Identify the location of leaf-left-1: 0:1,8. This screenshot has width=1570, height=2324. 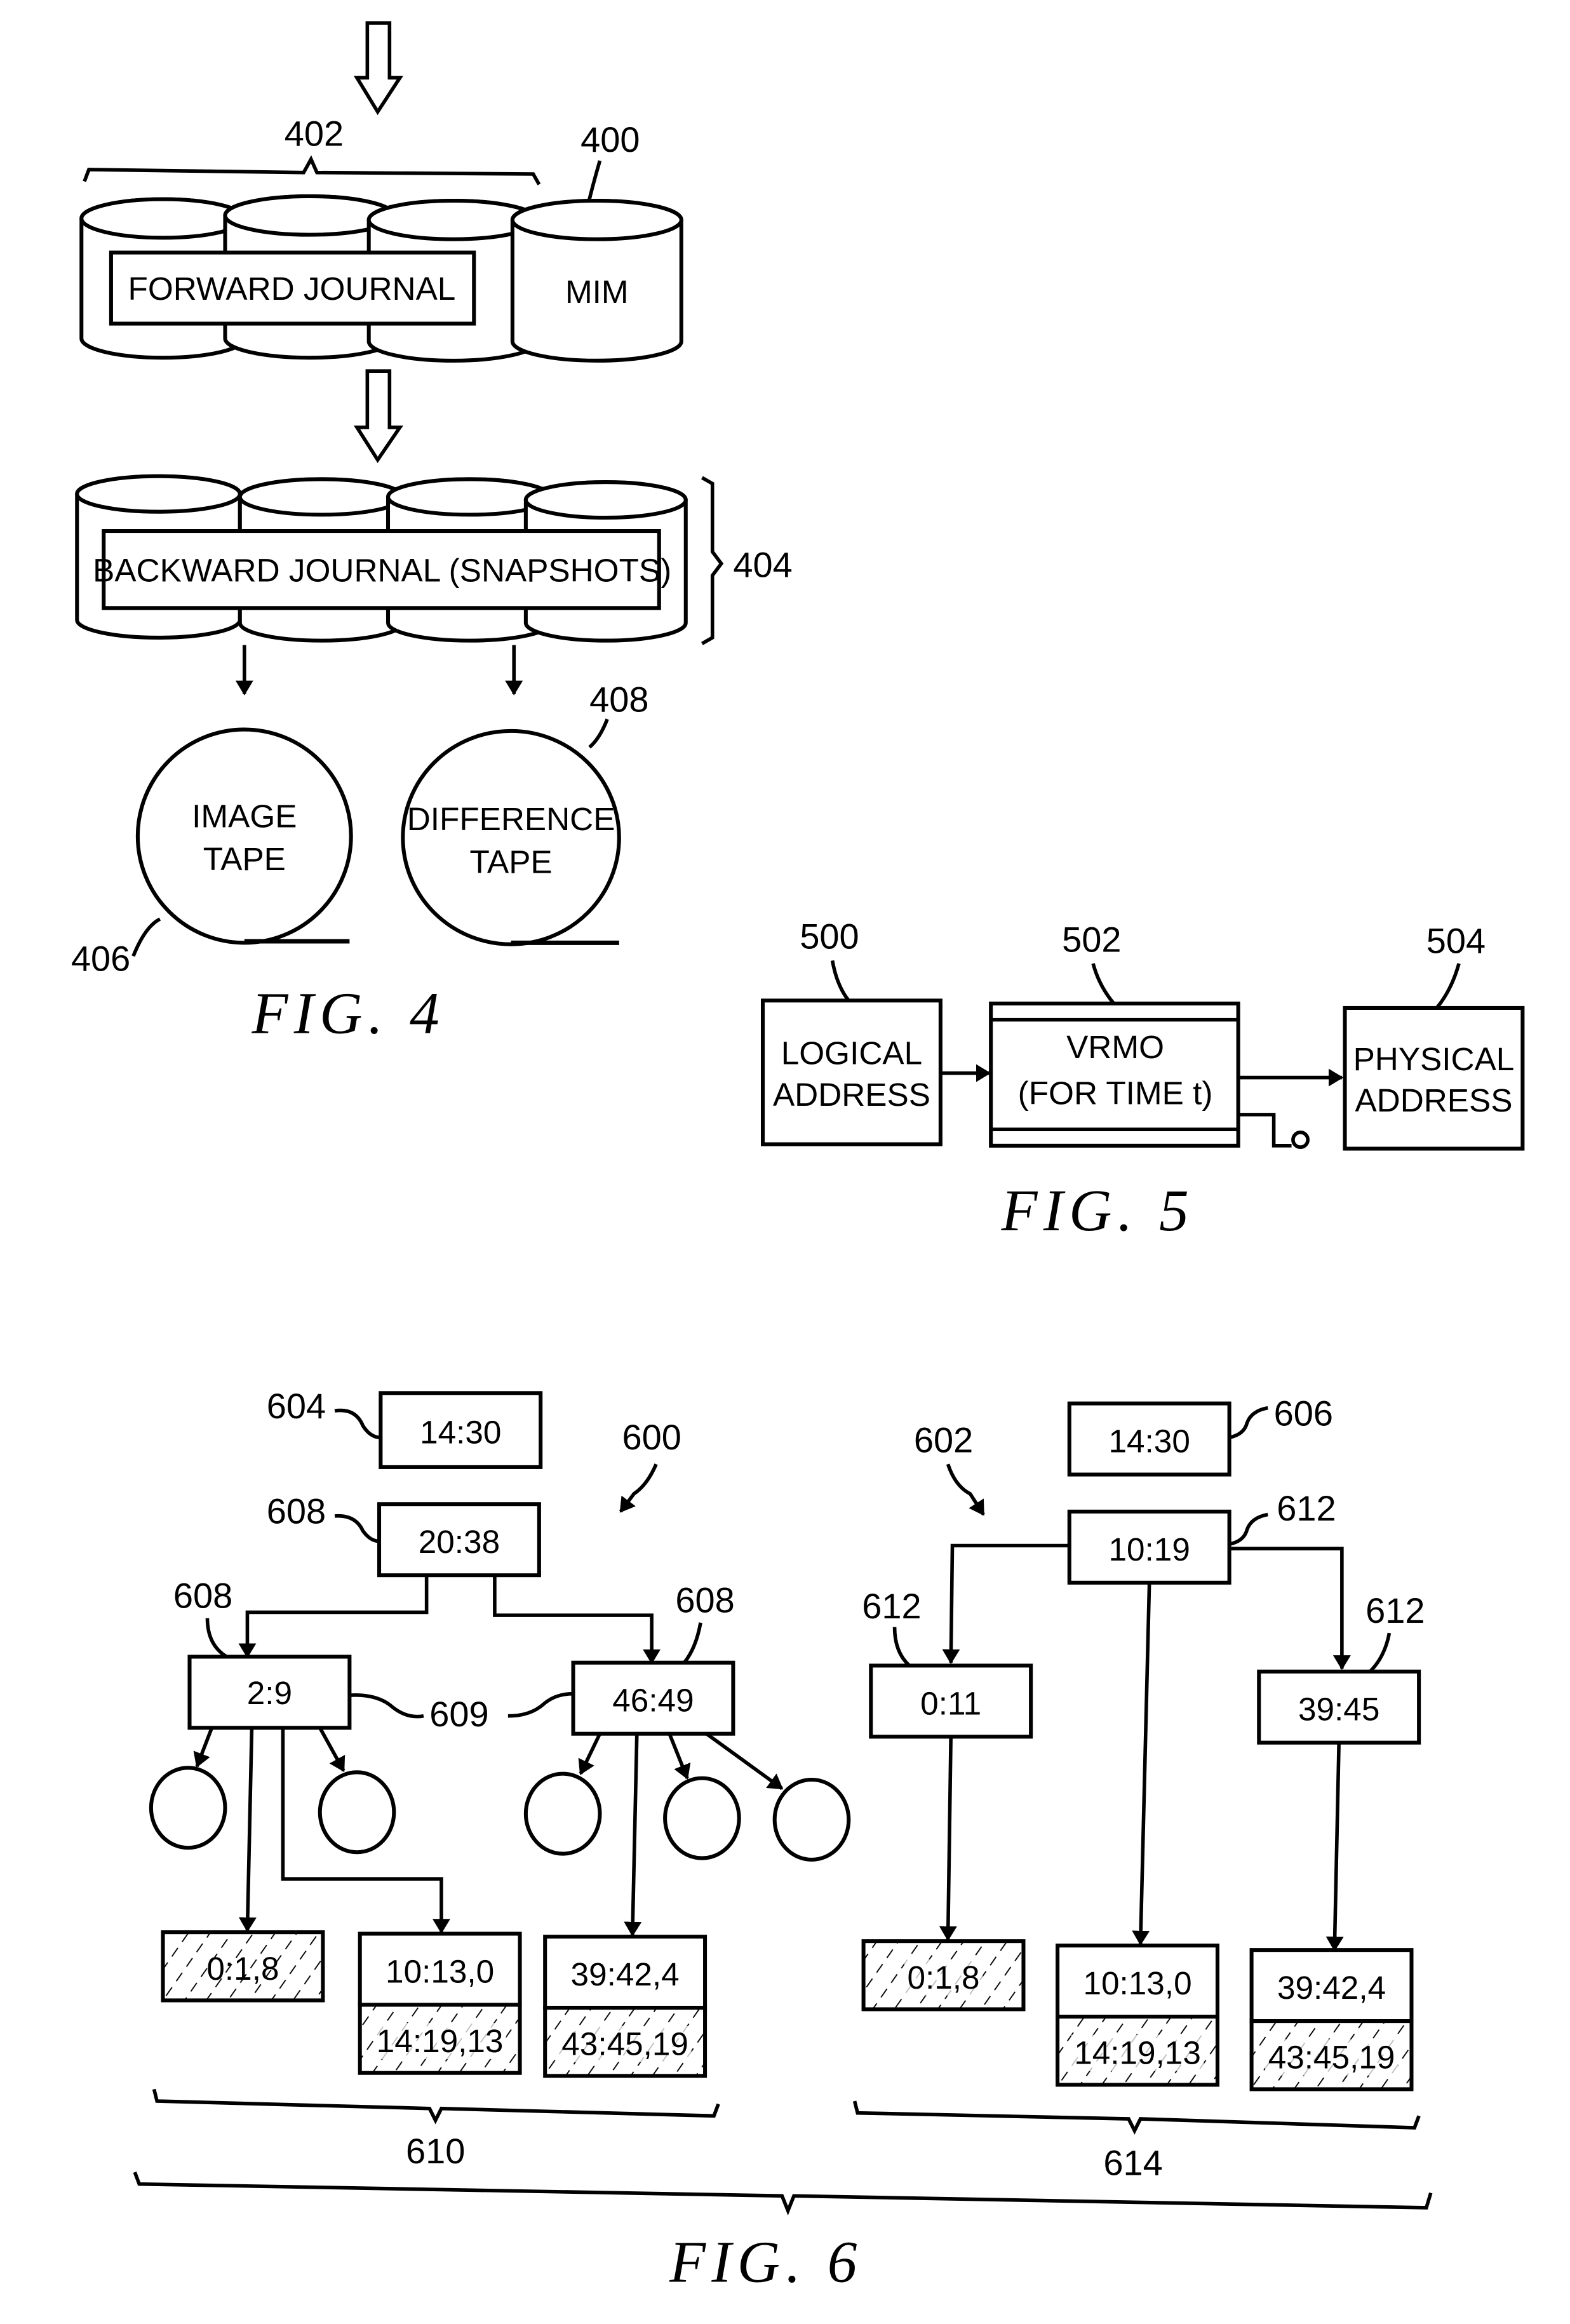
(243, 1967).